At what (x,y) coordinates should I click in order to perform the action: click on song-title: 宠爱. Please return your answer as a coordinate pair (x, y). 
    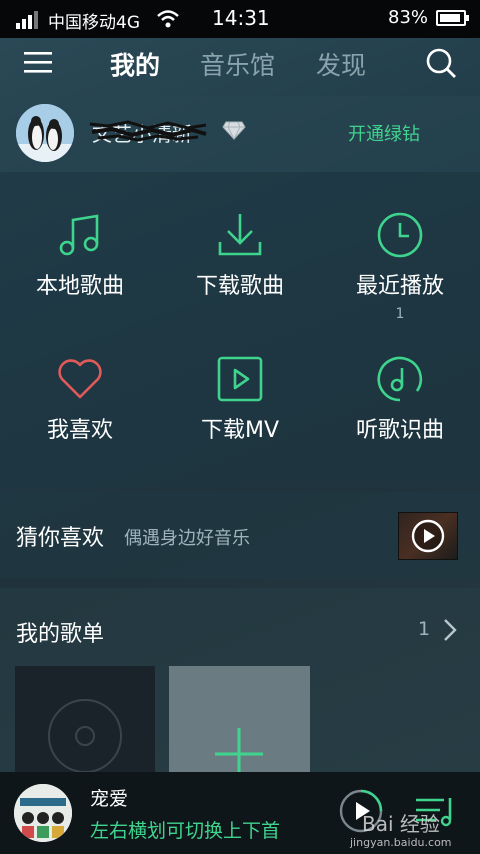
    Looking at the image, I should click on (109, 799).